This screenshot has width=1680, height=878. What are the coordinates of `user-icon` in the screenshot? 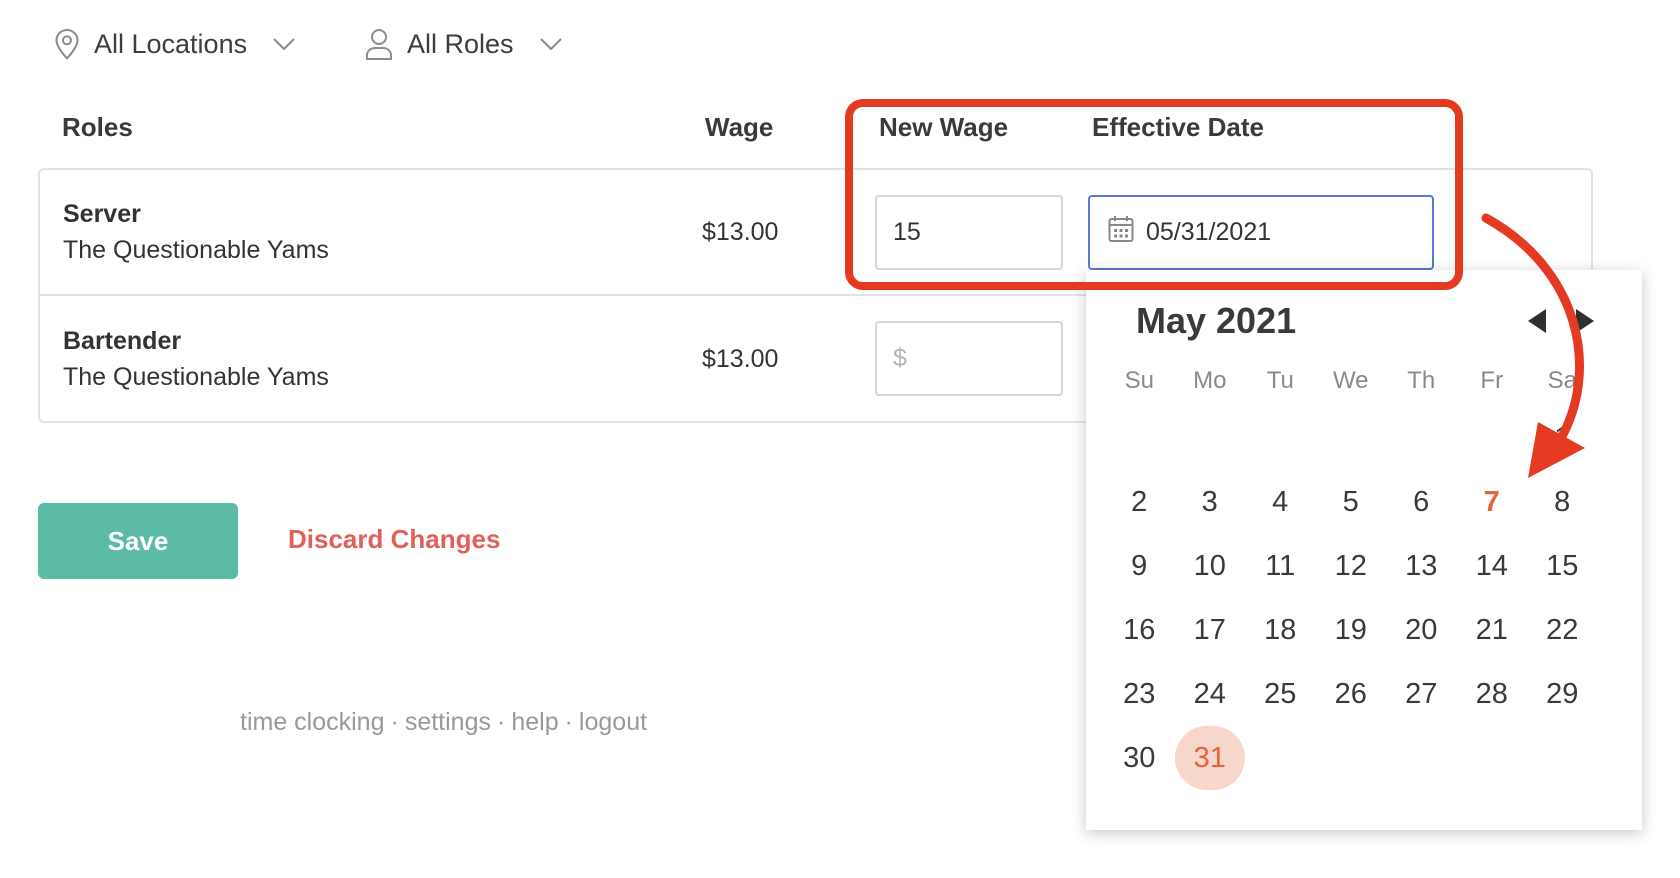 It's located at (379, 44).